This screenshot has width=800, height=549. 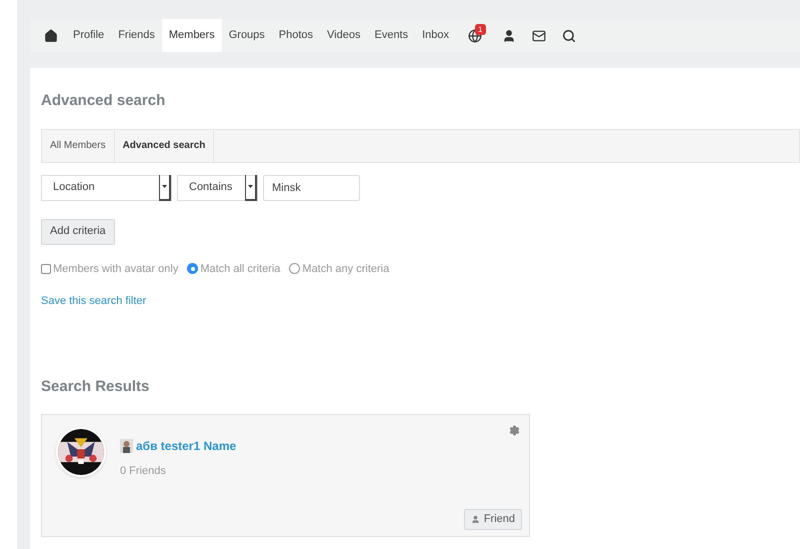 What do you see at coordinates (51, 35) in the screenshot?
I see `home-icon` at bounding box center [51, 35].